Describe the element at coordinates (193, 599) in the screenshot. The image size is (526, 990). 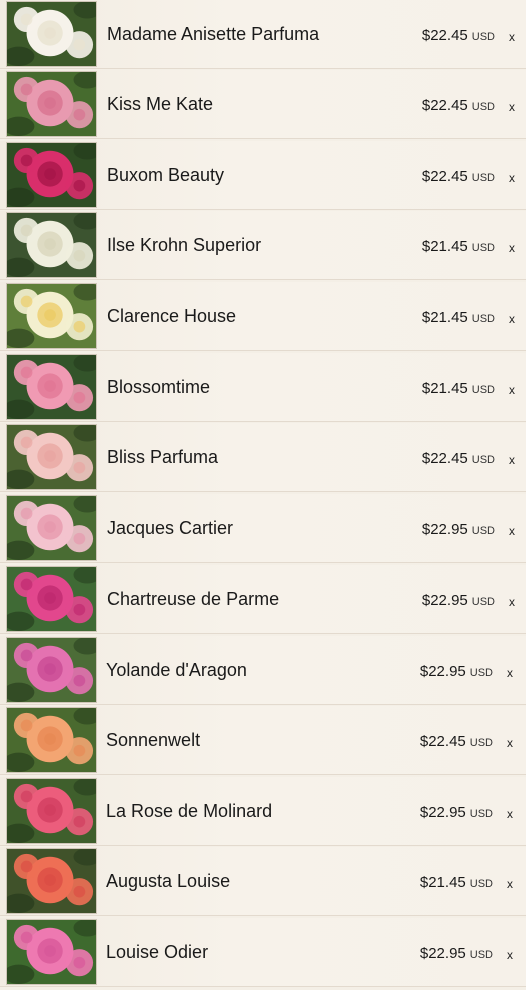
I see `product-name: Chartreuse de Parme` at that location.